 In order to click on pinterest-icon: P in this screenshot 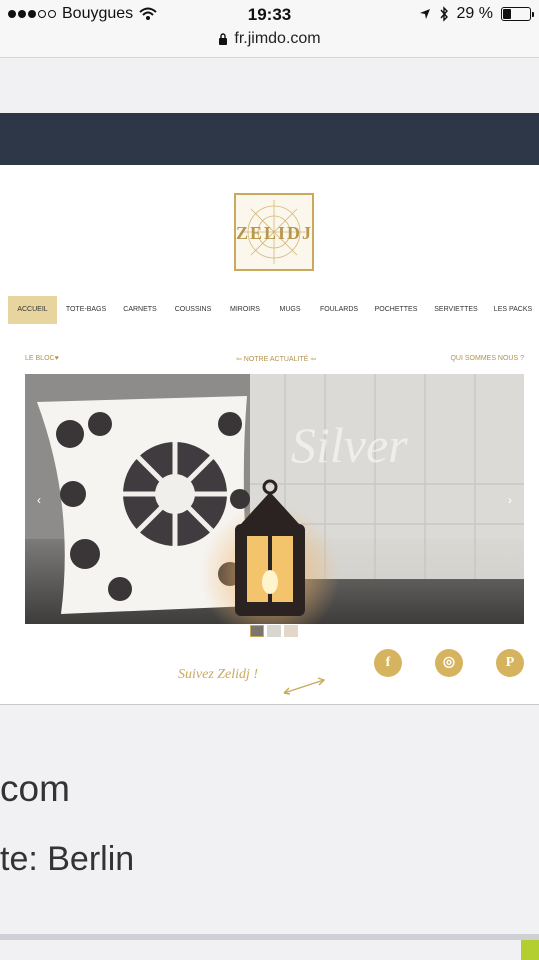, I will do `click(510, 663)`.